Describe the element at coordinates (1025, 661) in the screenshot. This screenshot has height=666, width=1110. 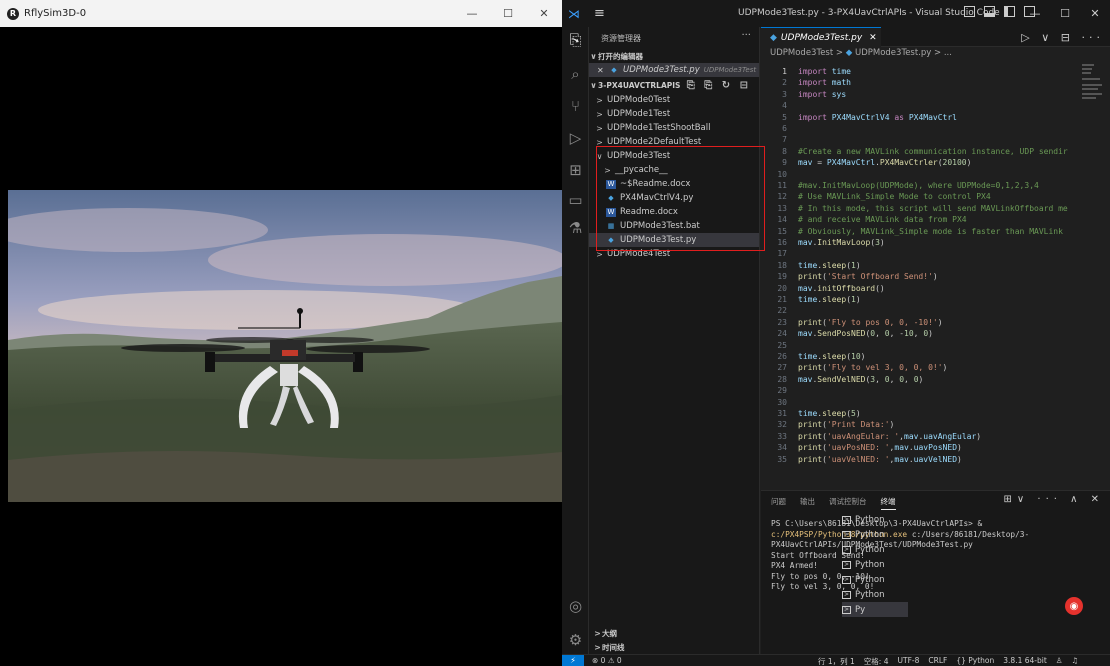
I see `python-interpreter: 3.8.1 64-bit` at that location.